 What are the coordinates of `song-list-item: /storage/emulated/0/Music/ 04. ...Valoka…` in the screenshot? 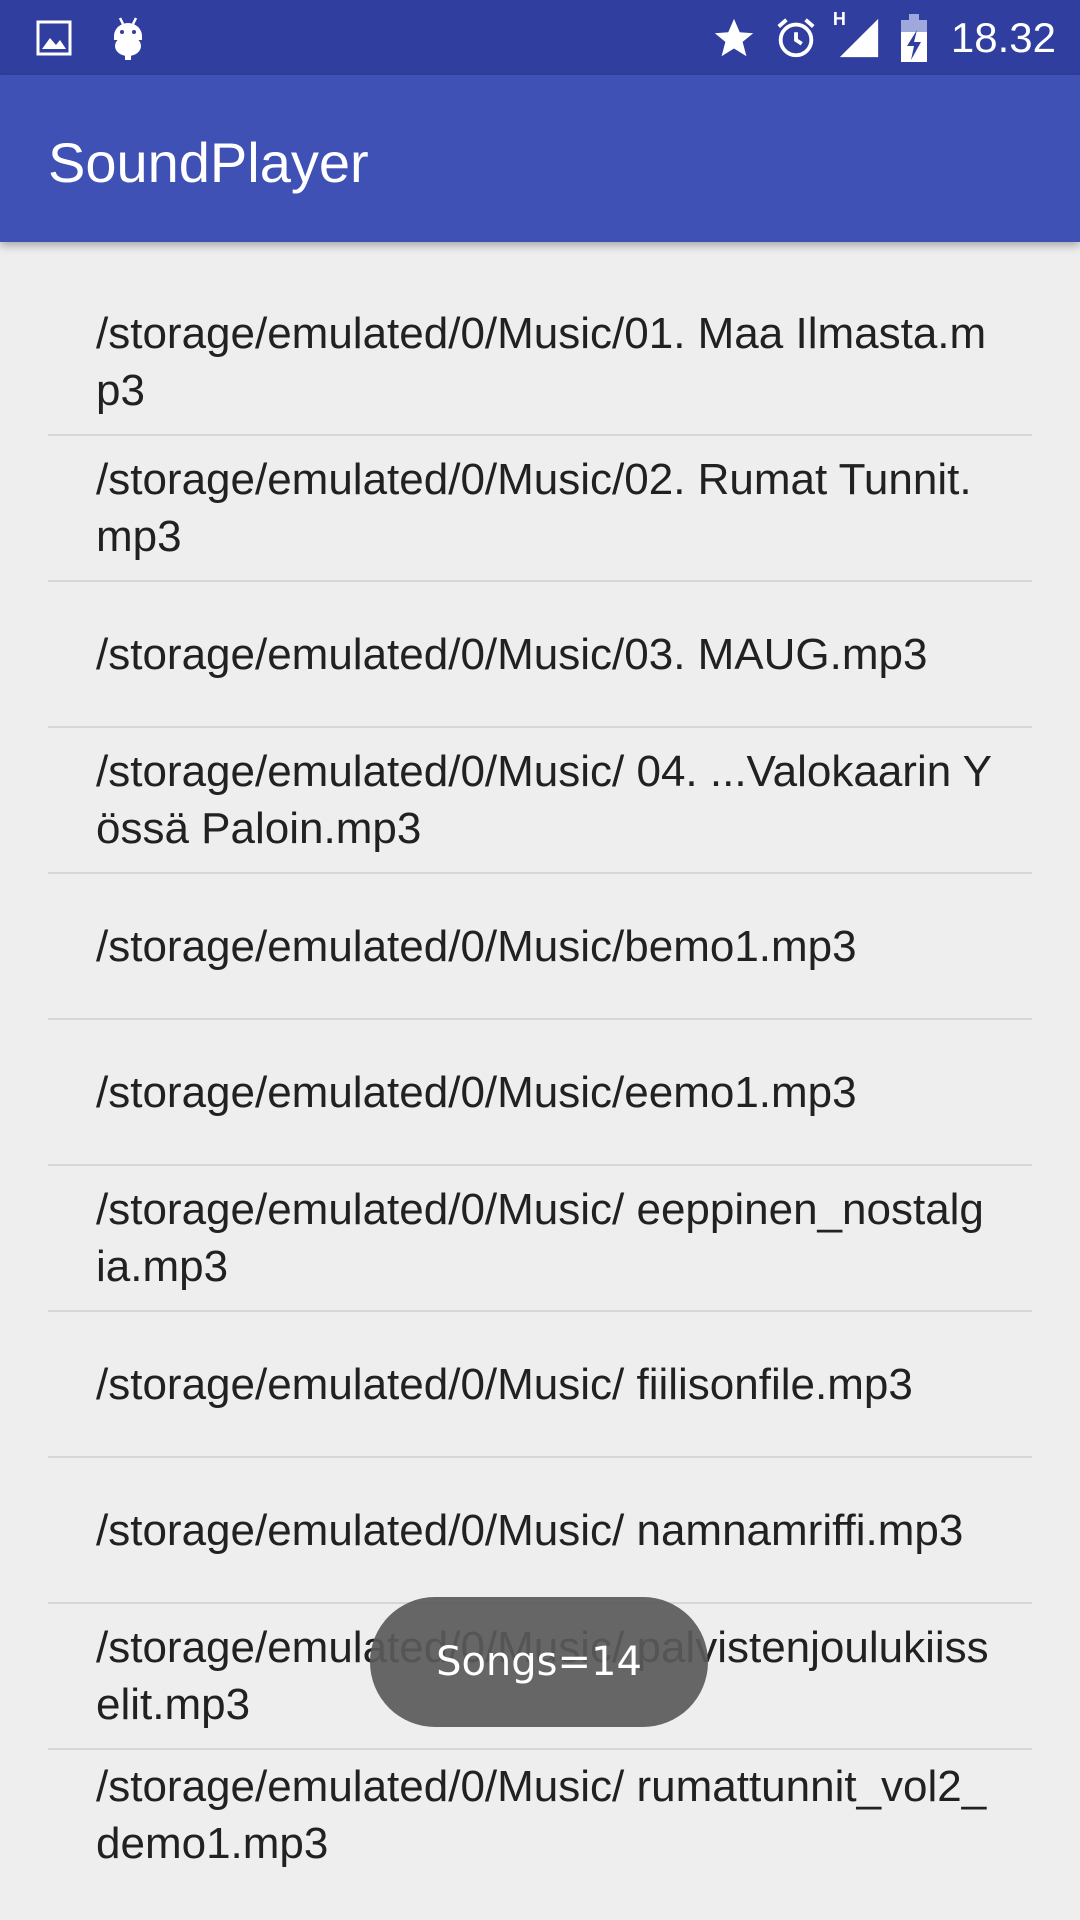 It's located at (540, 801).